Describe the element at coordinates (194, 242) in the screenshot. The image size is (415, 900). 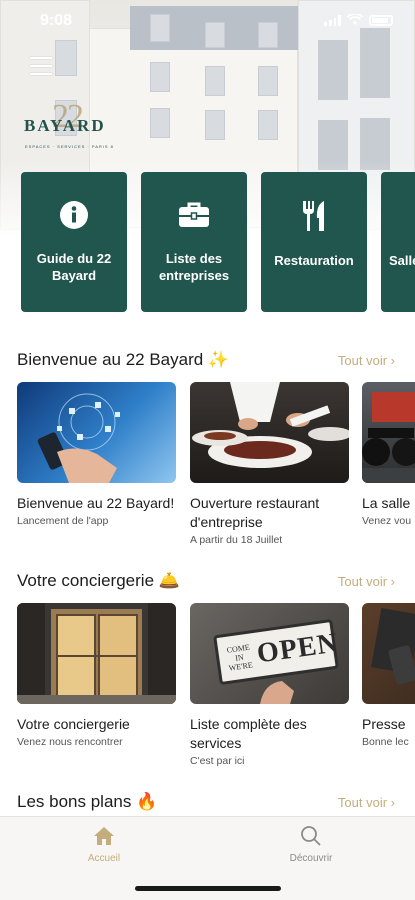
I see `tile-companies: Liste des entreprises` at that location.